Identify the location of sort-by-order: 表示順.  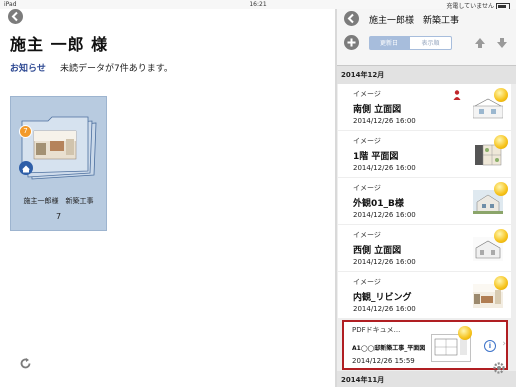
(430, 43).